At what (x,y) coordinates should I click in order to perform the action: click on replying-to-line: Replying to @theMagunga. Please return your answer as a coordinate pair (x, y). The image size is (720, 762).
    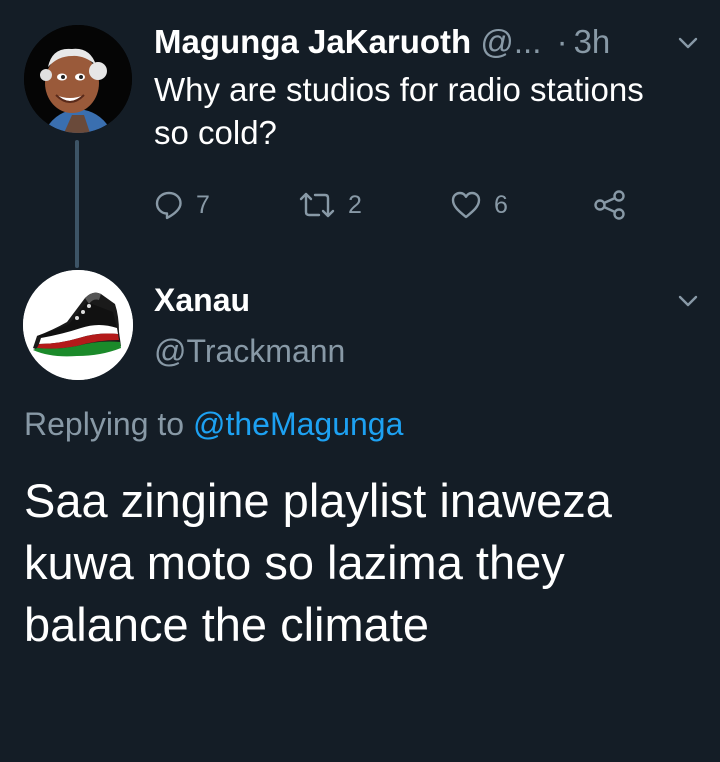
    Looking at the image, I should click on (213, 424).